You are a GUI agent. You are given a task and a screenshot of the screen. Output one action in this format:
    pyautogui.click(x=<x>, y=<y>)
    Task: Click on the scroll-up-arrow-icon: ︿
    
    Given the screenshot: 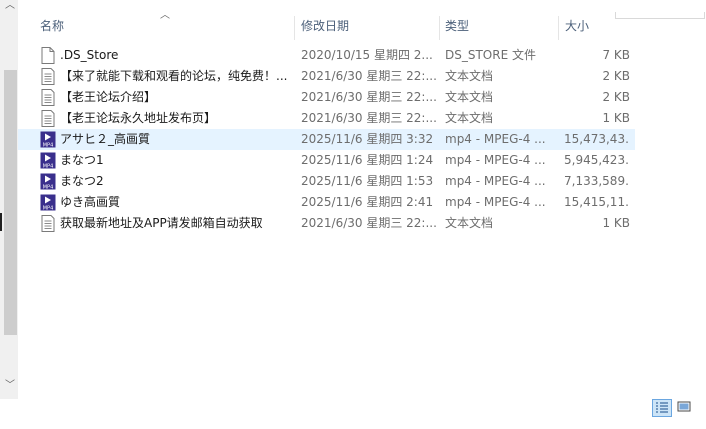 What is the action you would take?
    pyautogui.click(x=10, y=6)
    